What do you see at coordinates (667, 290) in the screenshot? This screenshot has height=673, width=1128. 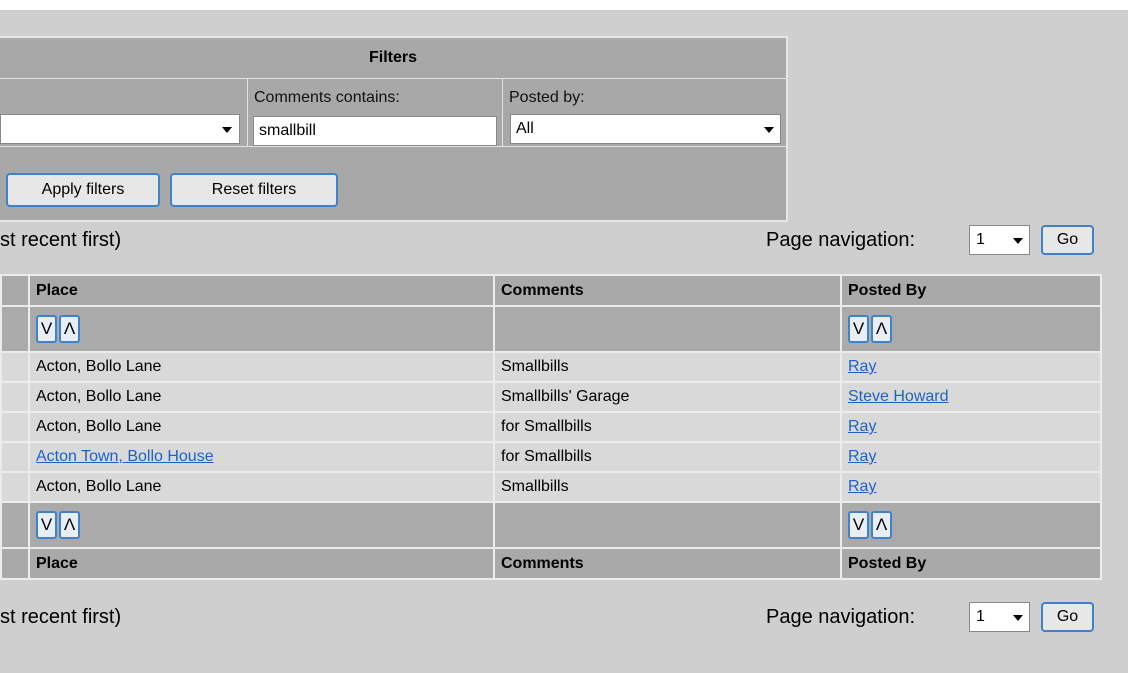 I see `header-comments: Comments` at bounding box center [667, 290].